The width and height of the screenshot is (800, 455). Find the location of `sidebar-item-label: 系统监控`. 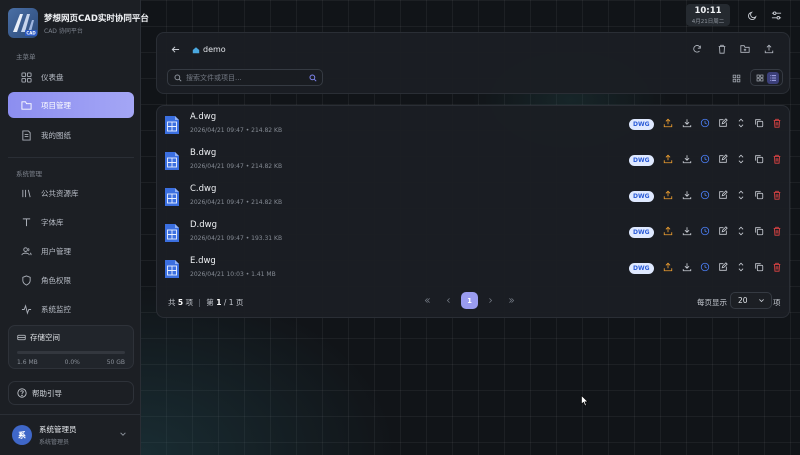

sidebar-item-label: 系统监控 is located at coordinates (56, 309).